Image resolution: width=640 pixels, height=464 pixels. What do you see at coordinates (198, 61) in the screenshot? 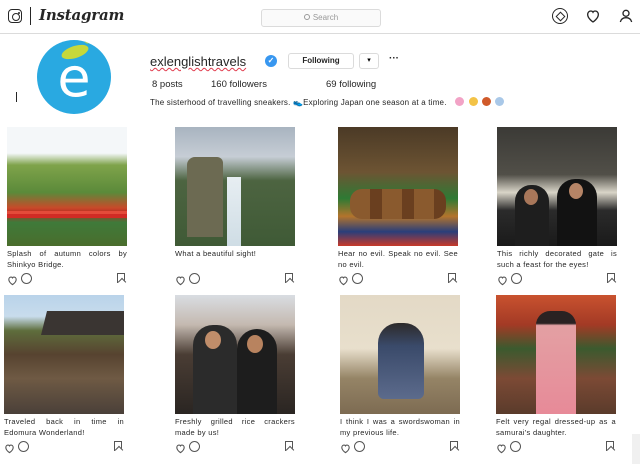
I see `profile-username: exlenglishtravels` at bounding box center [198, 61].